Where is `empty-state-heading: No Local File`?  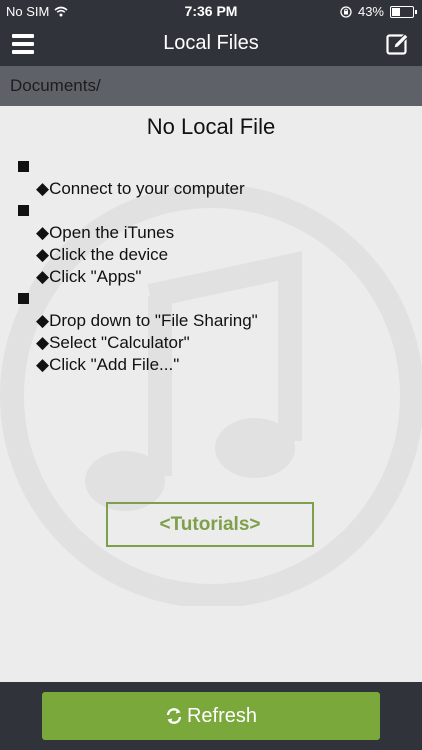 empty-state-heading: No Local File is located at coordinates (211, 126).